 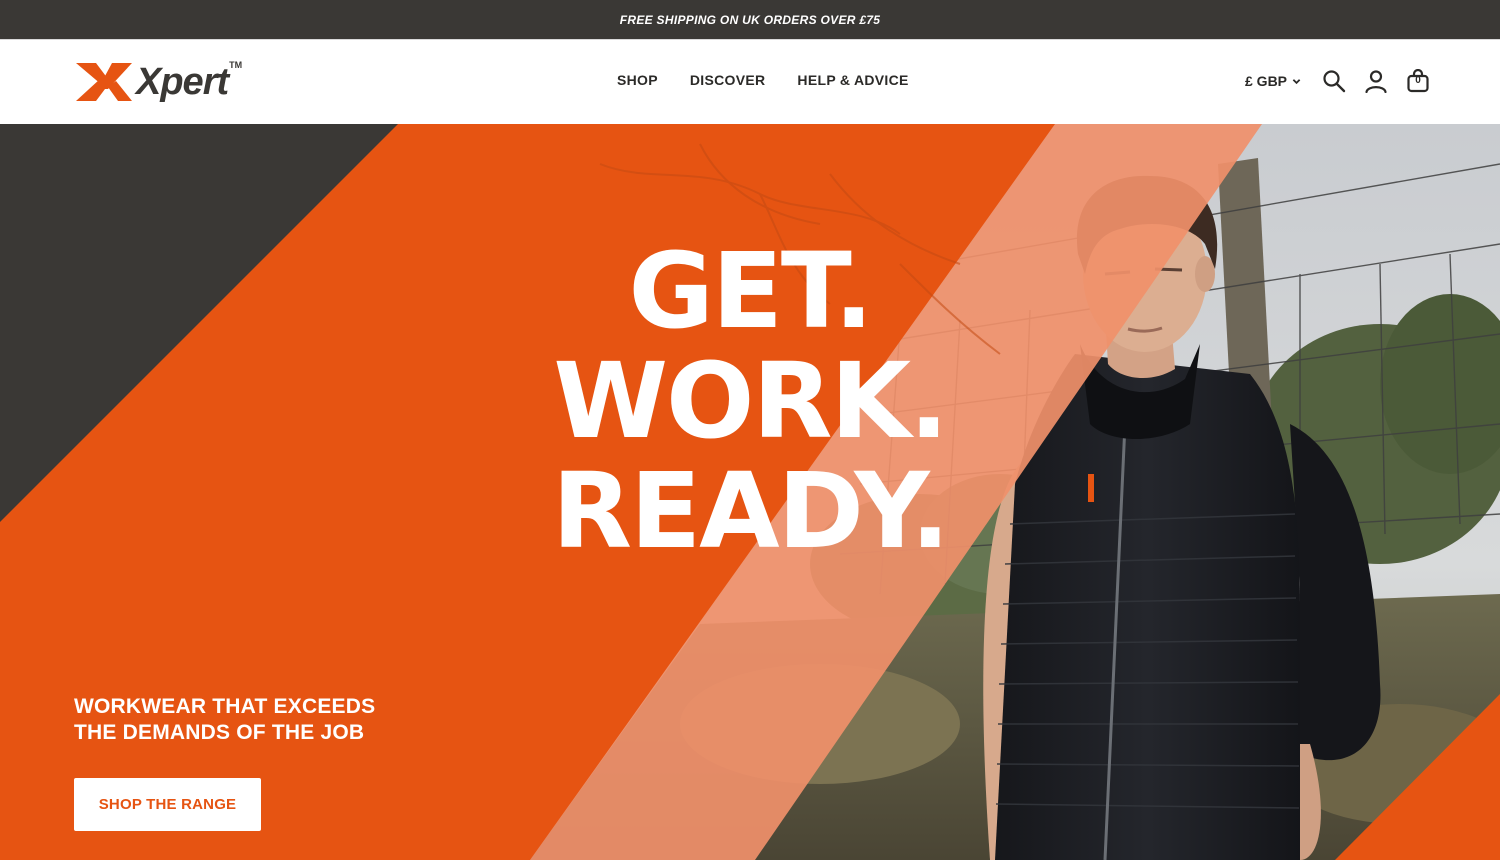 I want to click on brand-logo: Xpert TM, so click(x=171, y=82).